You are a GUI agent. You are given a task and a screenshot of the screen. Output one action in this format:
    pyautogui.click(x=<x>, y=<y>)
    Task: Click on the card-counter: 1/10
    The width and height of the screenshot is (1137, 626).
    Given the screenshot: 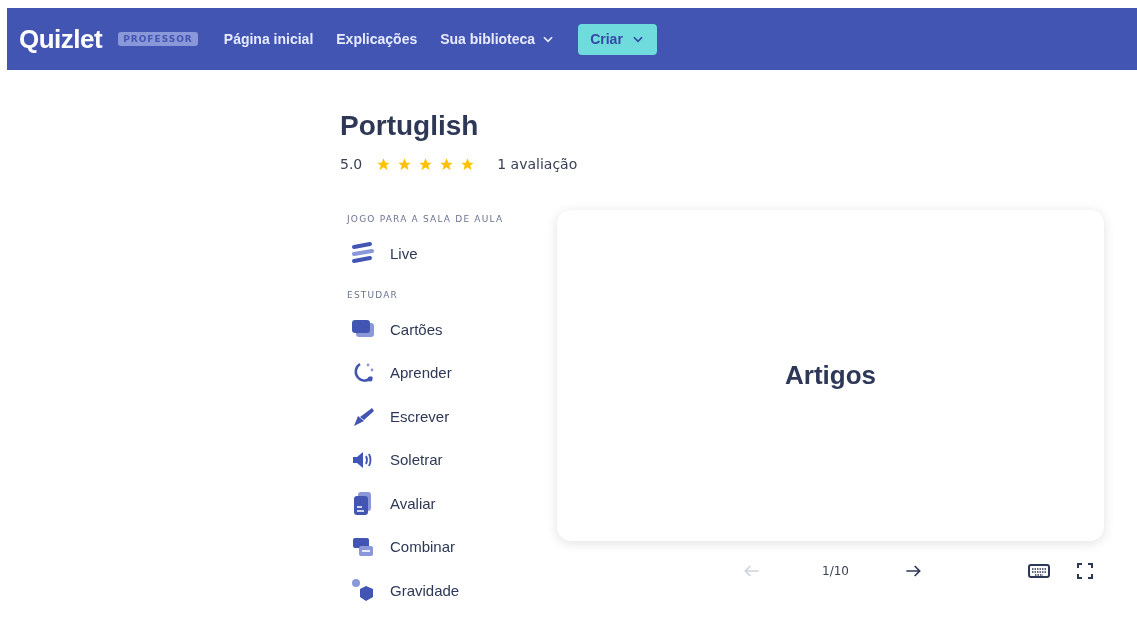 What is the action you would take?
    pyautogui.click(x=835, y=571)
    